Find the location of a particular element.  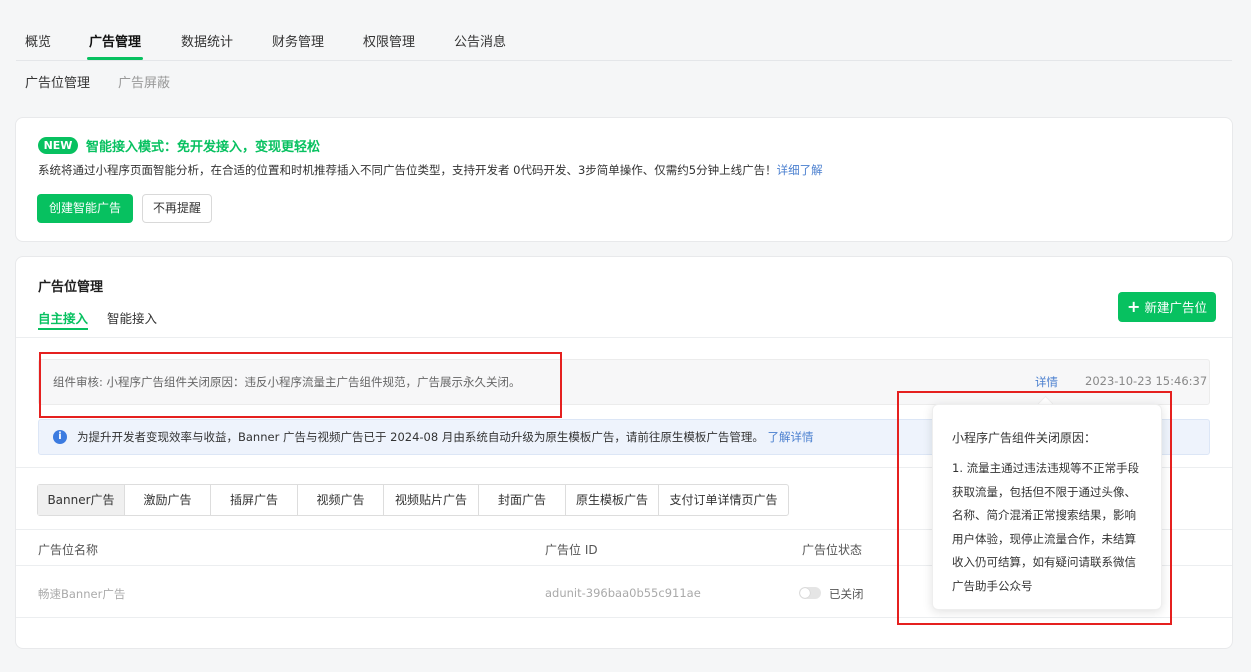

ad-type-cover: 封面广告 is located at coordinates (522, 500).